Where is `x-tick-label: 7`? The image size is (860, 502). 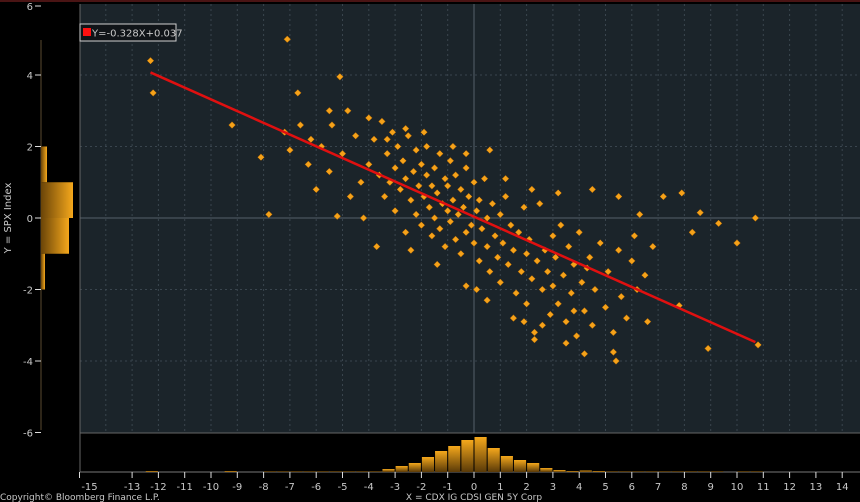
x-tick-label: 7 is located at coordinates (658, 487).